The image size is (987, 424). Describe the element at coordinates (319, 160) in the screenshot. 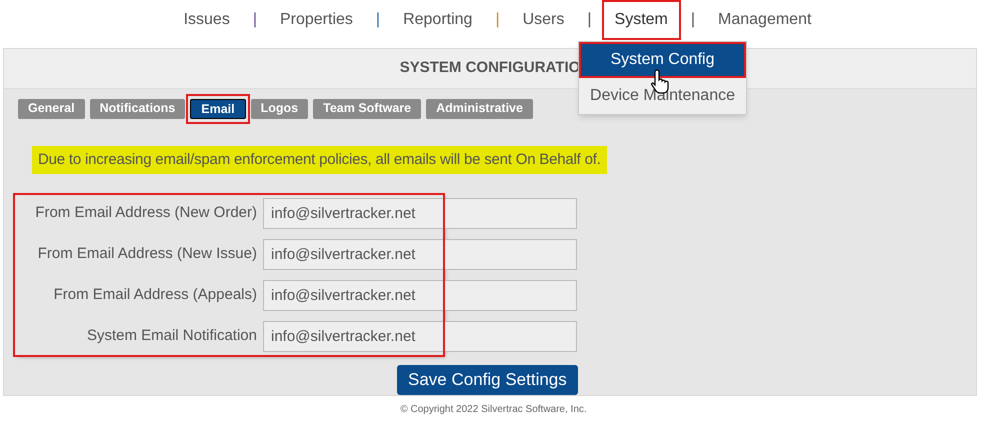

I see `notice-text: Due to increasing email/spam enforcement policies, all emails will be sent On Behalf of.` at that location.